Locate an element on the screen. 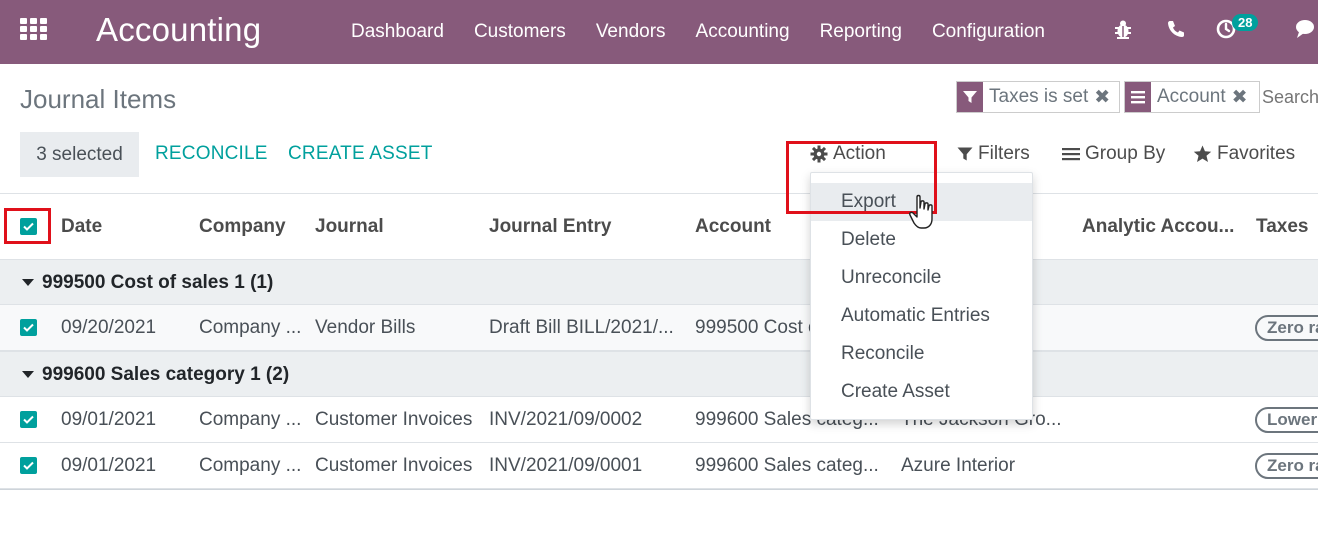  menu-item-reconcile: Reconcile is located at coordinates (921, 354).